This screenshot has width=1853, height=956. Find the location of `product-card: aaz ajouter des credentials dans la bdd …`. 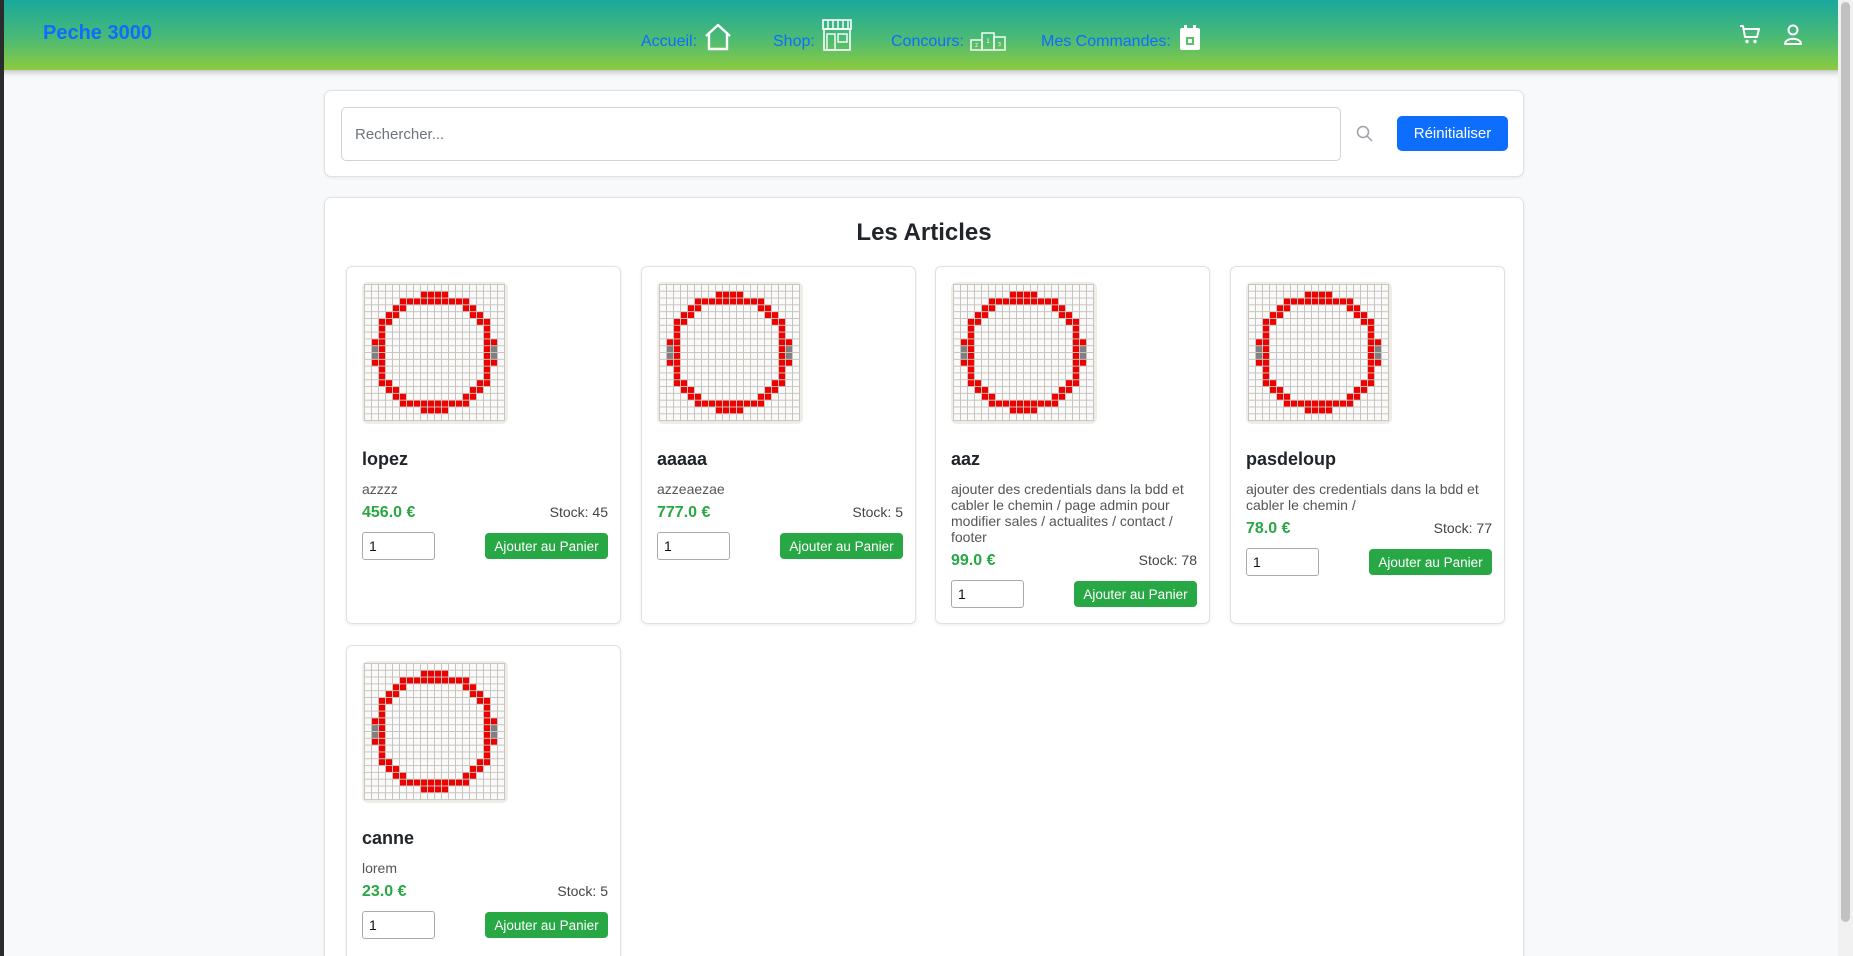

product-card: aaz ajouter des credentials dans la bdd … is located at coordinates (1072, 445).